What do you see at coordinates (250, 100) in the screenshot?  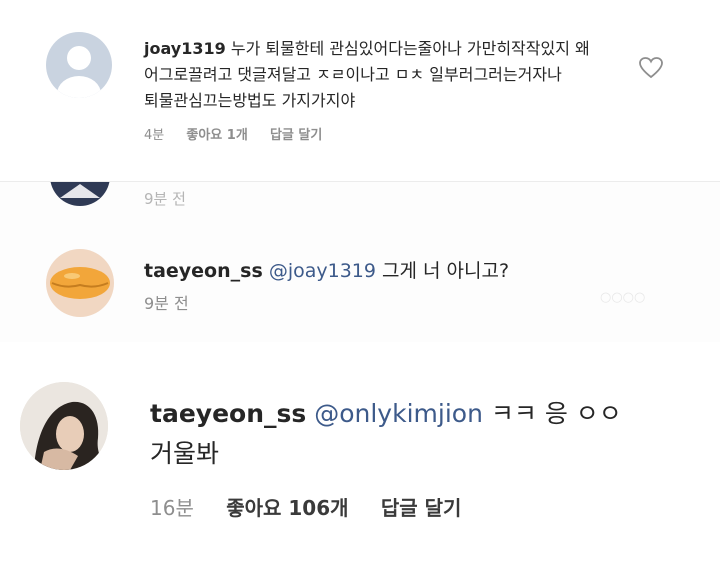 I see `comment-text-line-3: 퇴물관심끄는방법도 가지가지야` at bounding box center [250, 100].